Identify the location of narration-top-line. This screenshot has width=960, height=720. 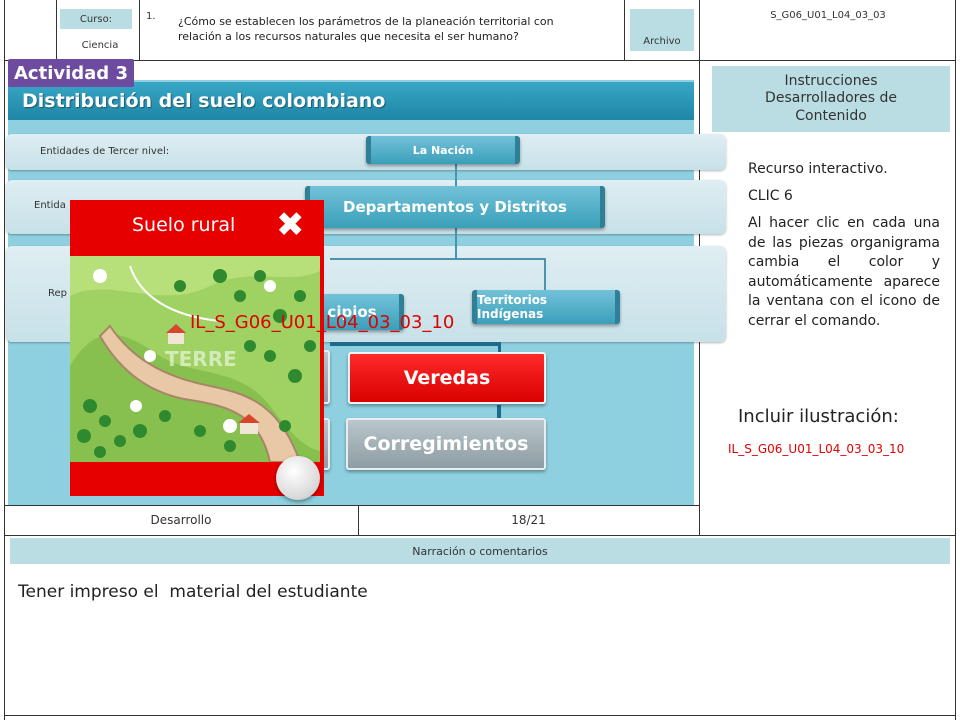
(480, 535).